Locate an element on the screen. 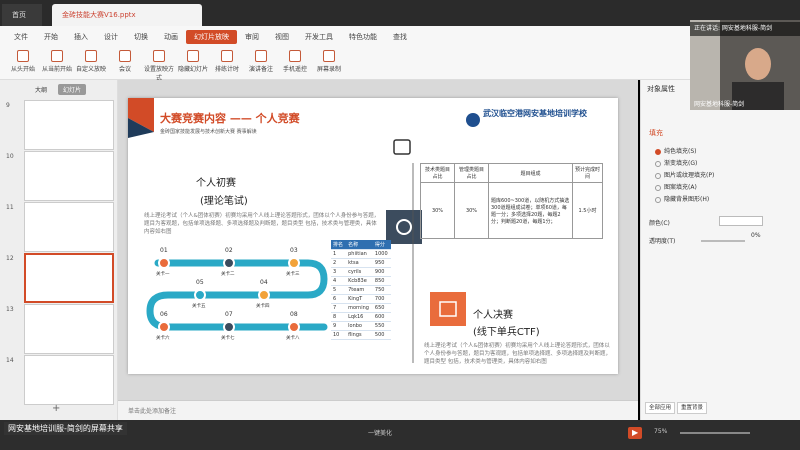 Image resolution: width=800 pixels, height=450 pixels. rank-cell: 9 is located at coordinates (339, 326).